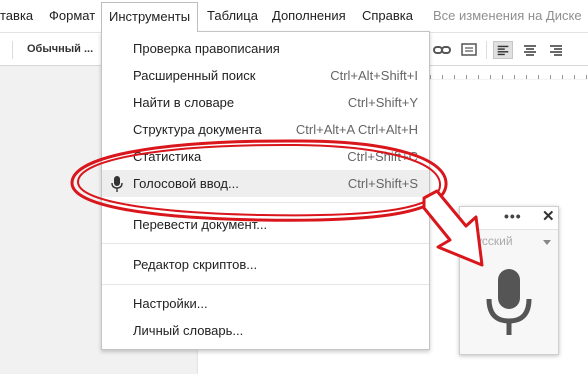  I want to click on menu-item-shortcut: Ctrl+Shift+Y, so click(382, 102).